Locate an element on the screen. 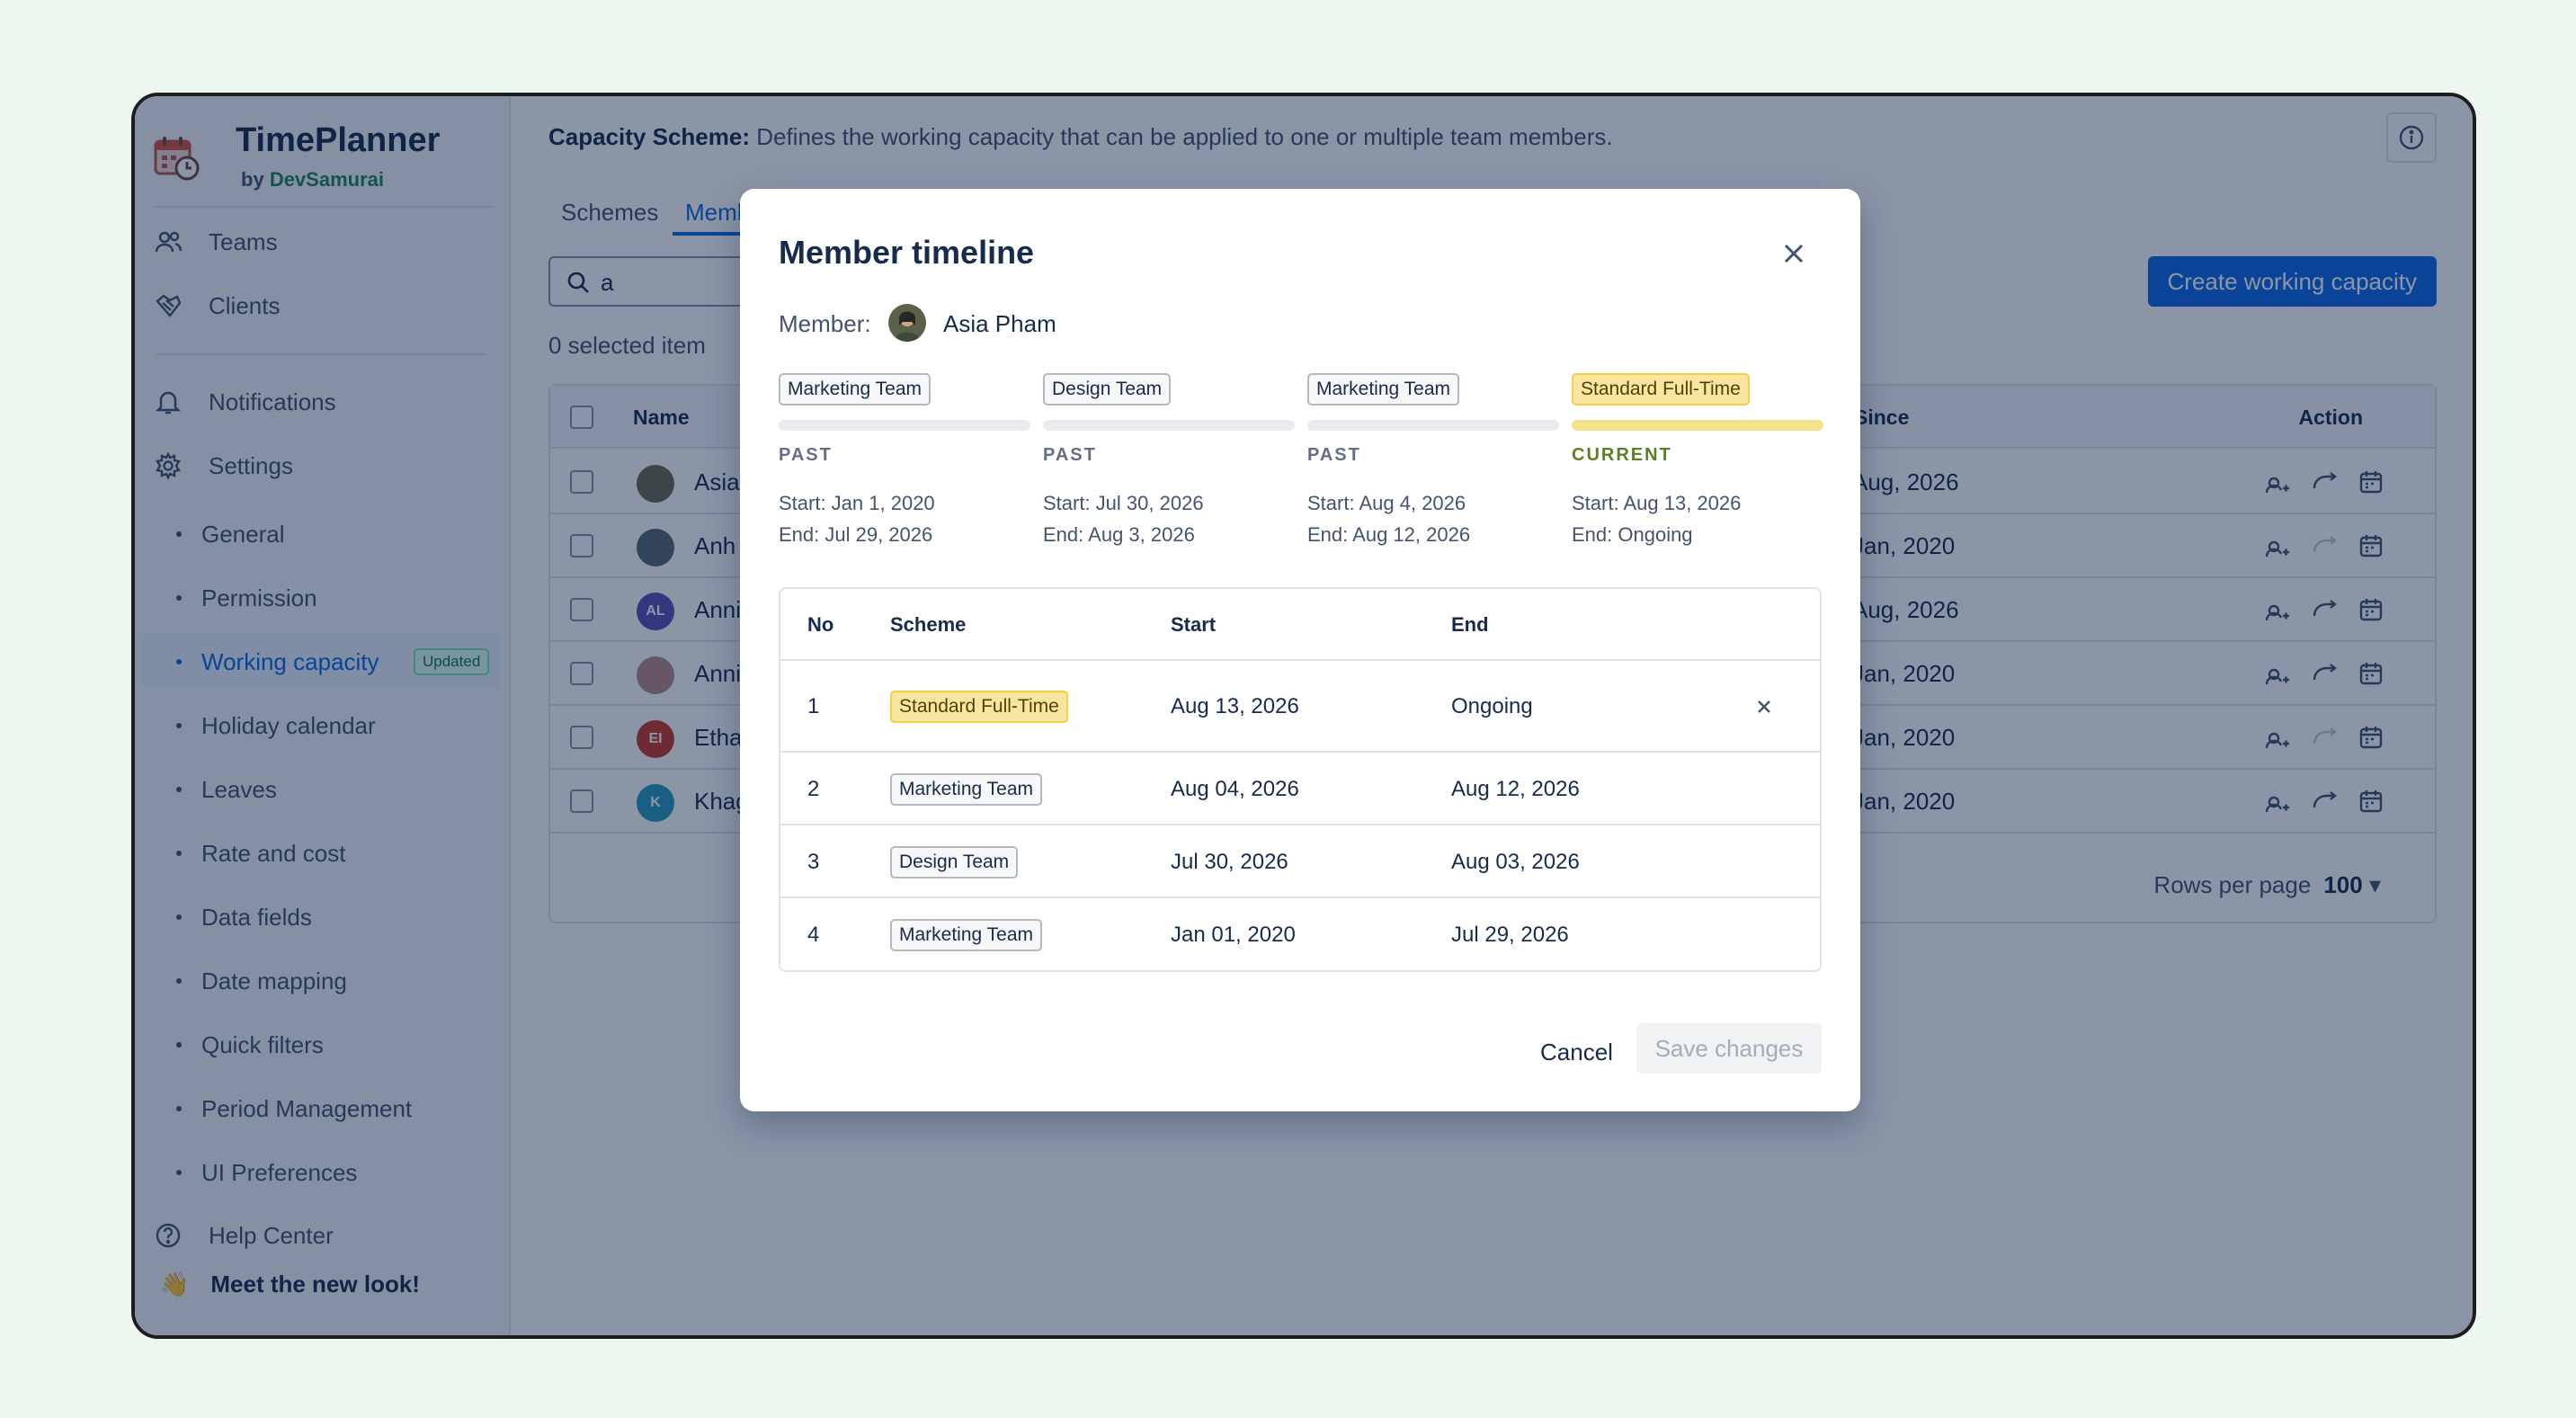 This screenshot has width=2576, height=1418. timeline-end: End: Aug 3, 2026 is located at coordinates (1119, 534).